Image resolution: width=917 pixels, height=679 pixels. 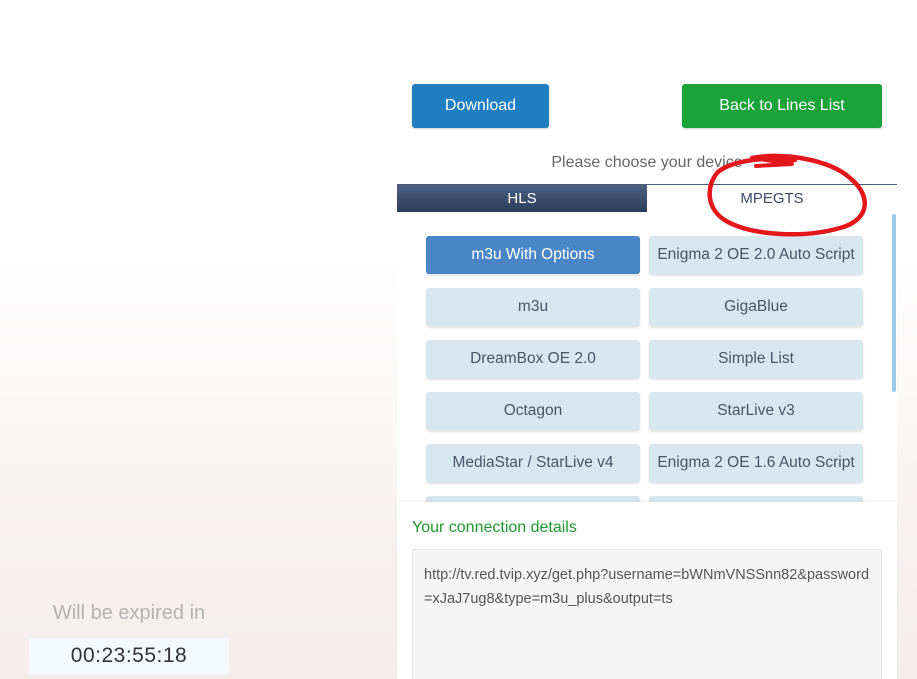 I want to click on device-enigma2-oe20-button: Enigma 2 OE 2.0 Auto Script, so click(x=756, y=255).